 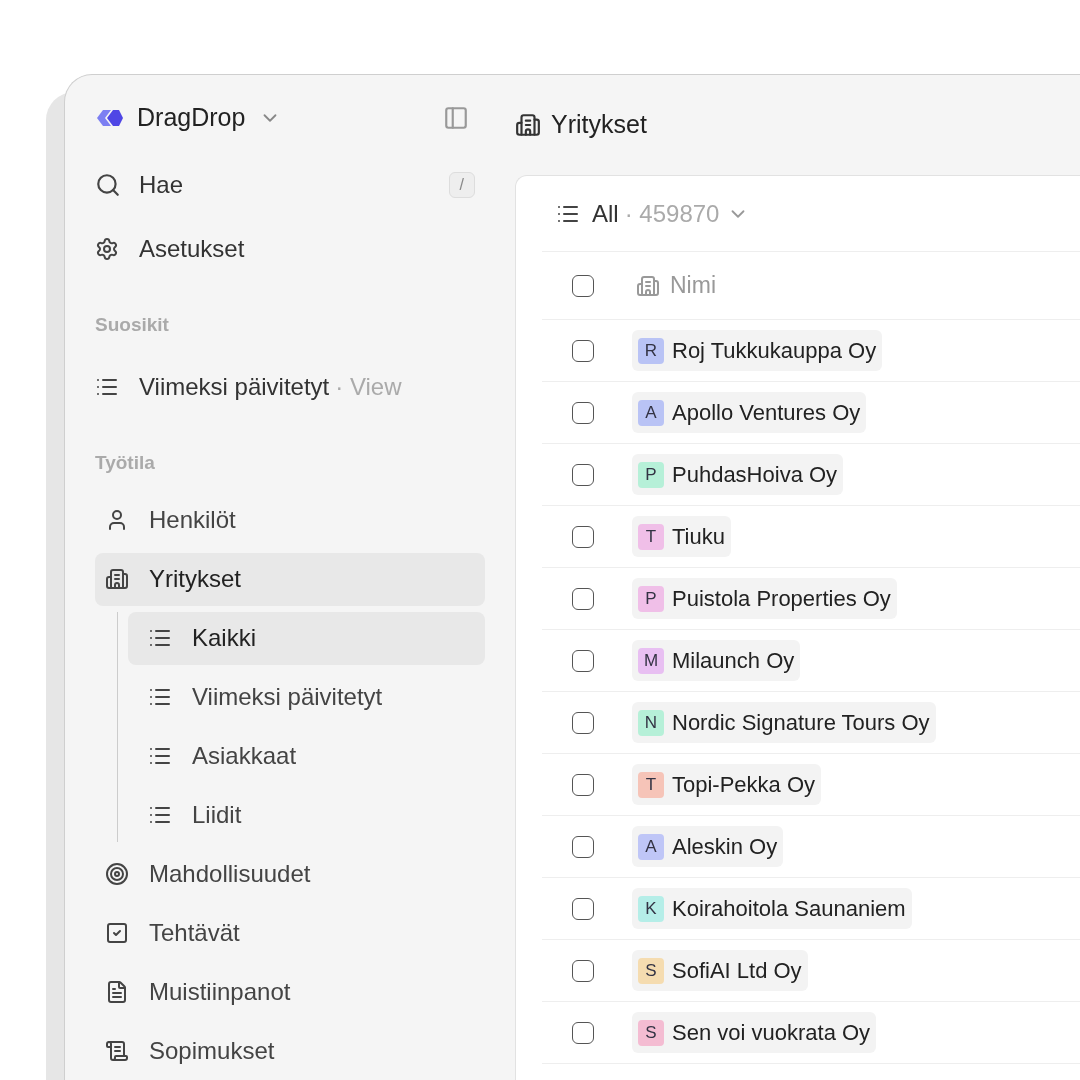 I want to click on workspace-name: DragDrop, so click(x=191, y=118).